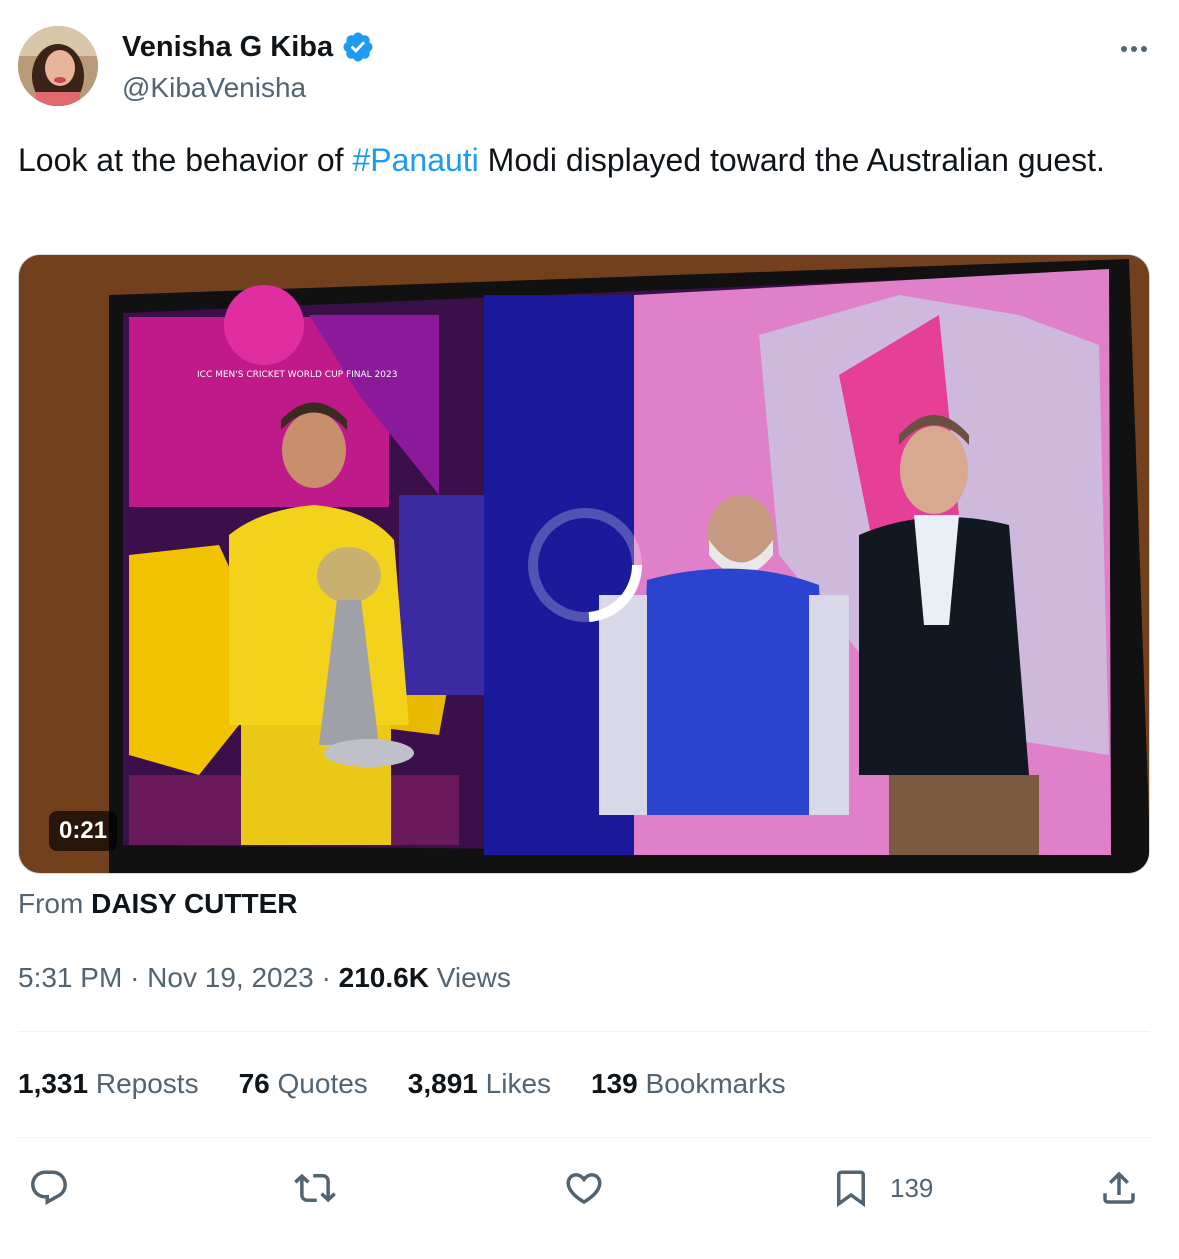  I want to click on name-row: Venisha G Kiba, so click(248, 47).